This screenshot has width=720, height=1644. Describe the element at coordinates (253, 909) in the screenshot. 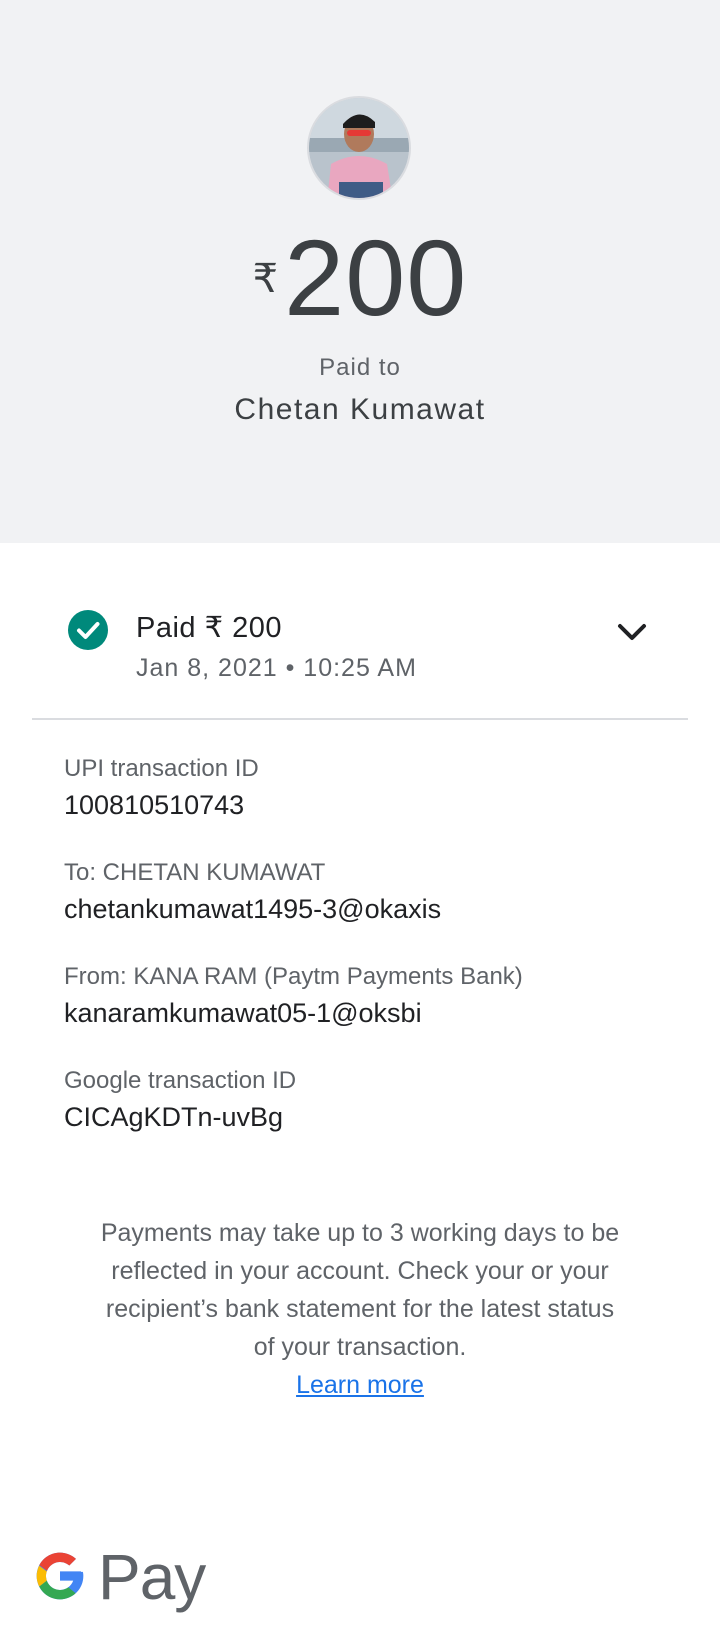

I see `detail-value: chetankumawat1495-3@okaxis` at that location.